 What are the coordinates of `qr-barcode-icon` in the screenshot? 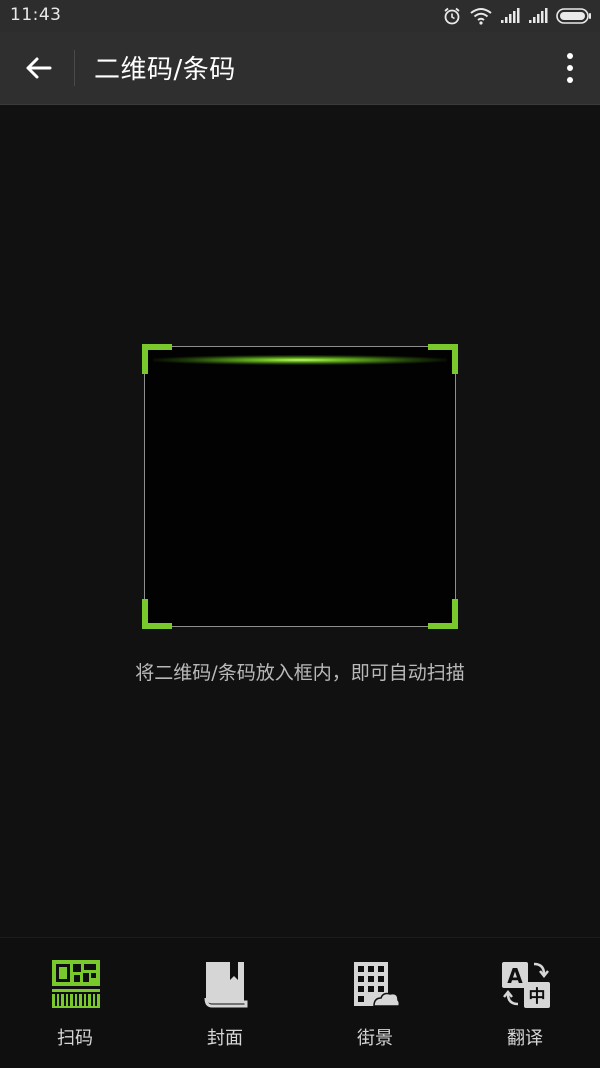 It's located at (76, 984).